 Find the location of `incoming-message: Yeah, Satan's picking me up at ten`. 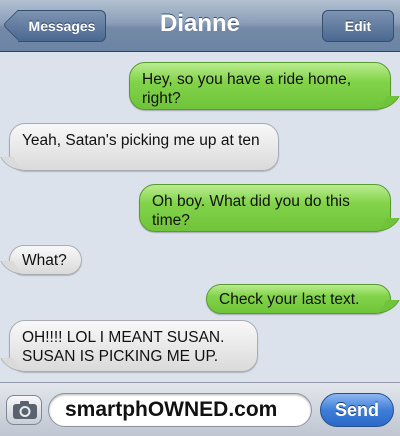

incoming-message: Yeah, Satan's picking me up at ten is located at coordinates (144, 147).